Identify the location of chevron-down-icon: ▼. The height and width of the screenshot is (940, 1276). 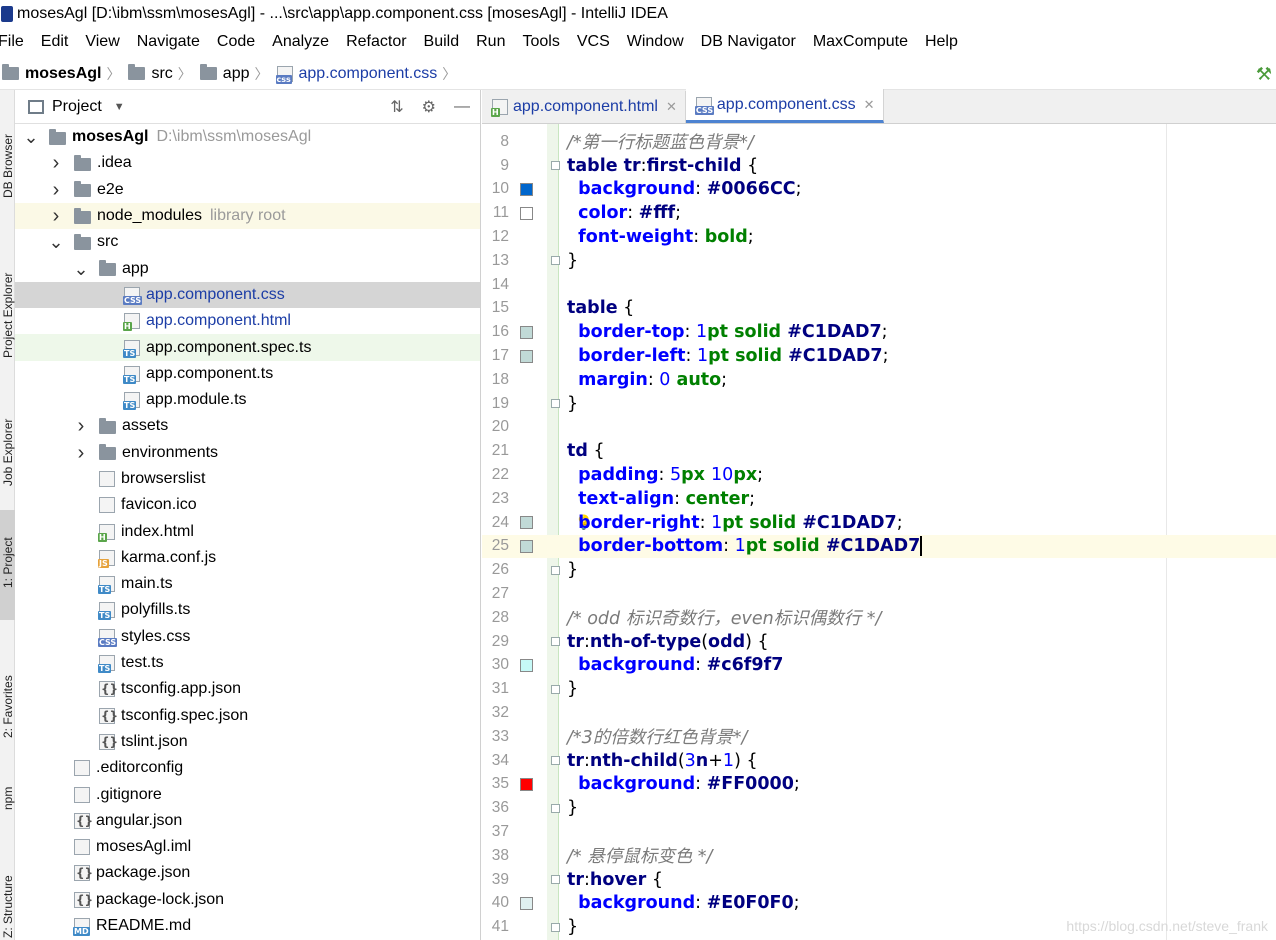
(119, 107).